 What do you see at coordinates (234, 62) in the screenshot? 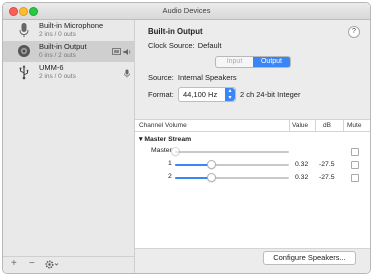
I see `tab-input: Input` at bounding box center [234, 62].